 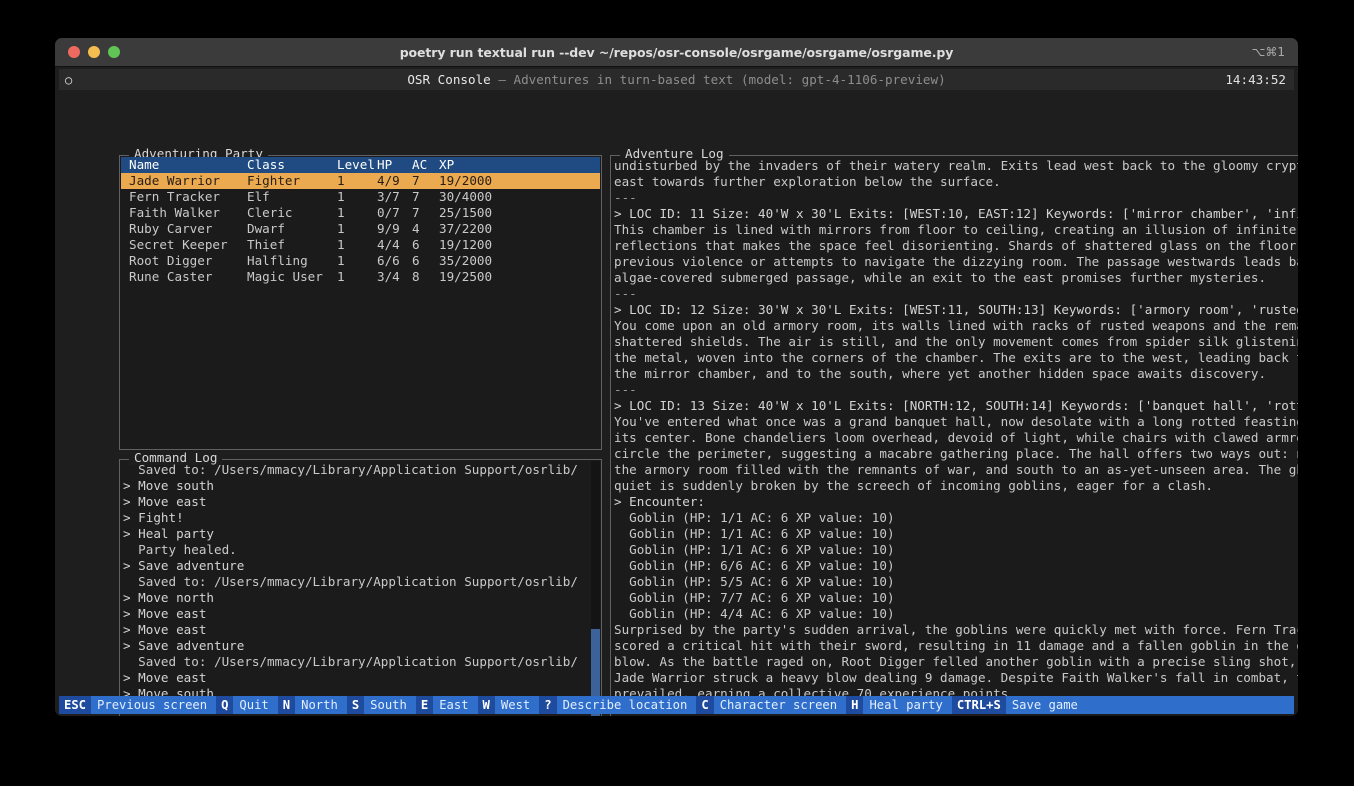 I want to click on window-controls, so click(x=94, y=52).